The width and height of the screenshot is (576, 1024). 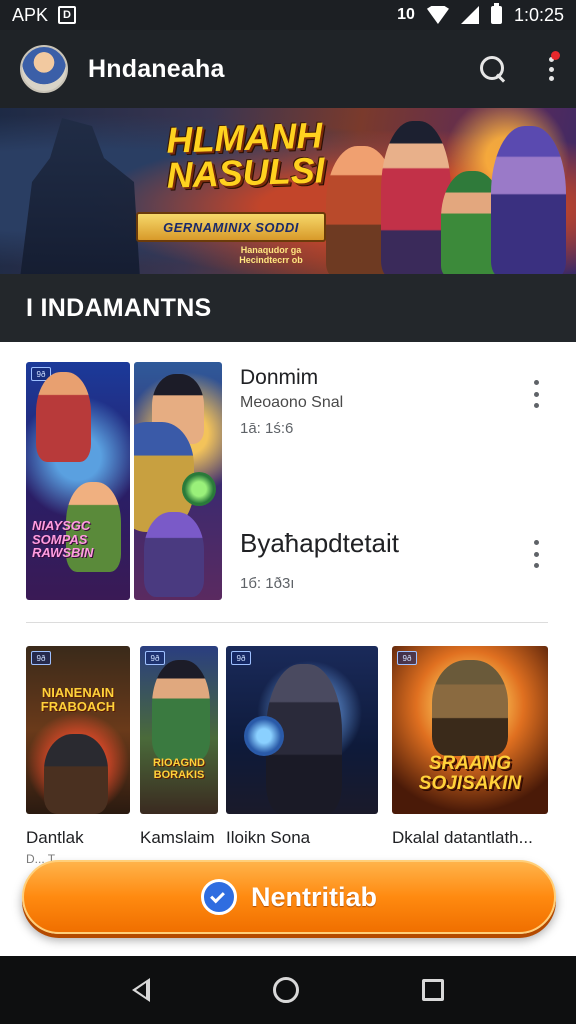 I want to click on app-badge-icon: D, so click(x=67, y=15).